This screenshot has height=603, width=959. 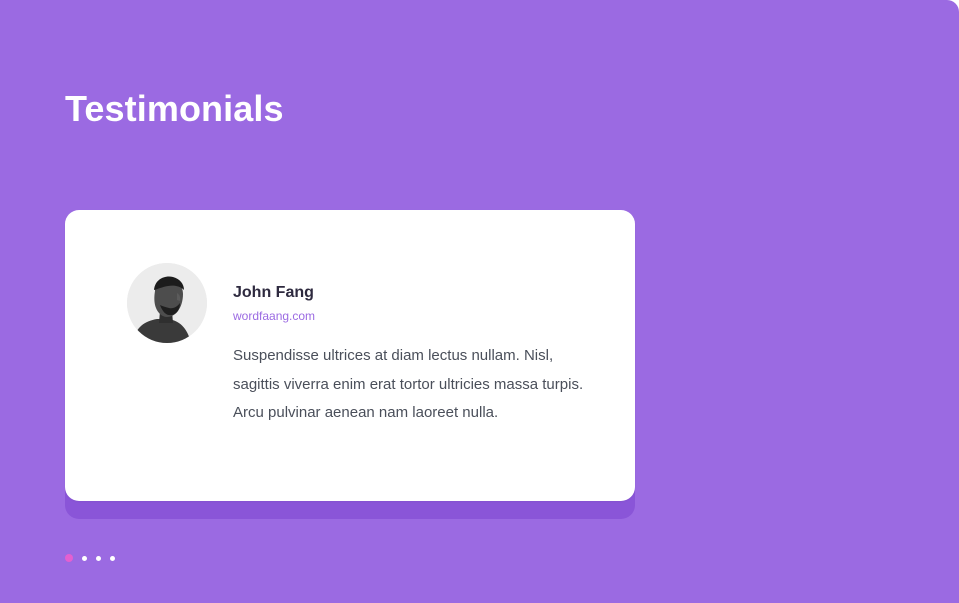 What do you see at coordinates (90, 558) in the screenshot?
I see `carousel-pagination` at bounding box center [90, 558].